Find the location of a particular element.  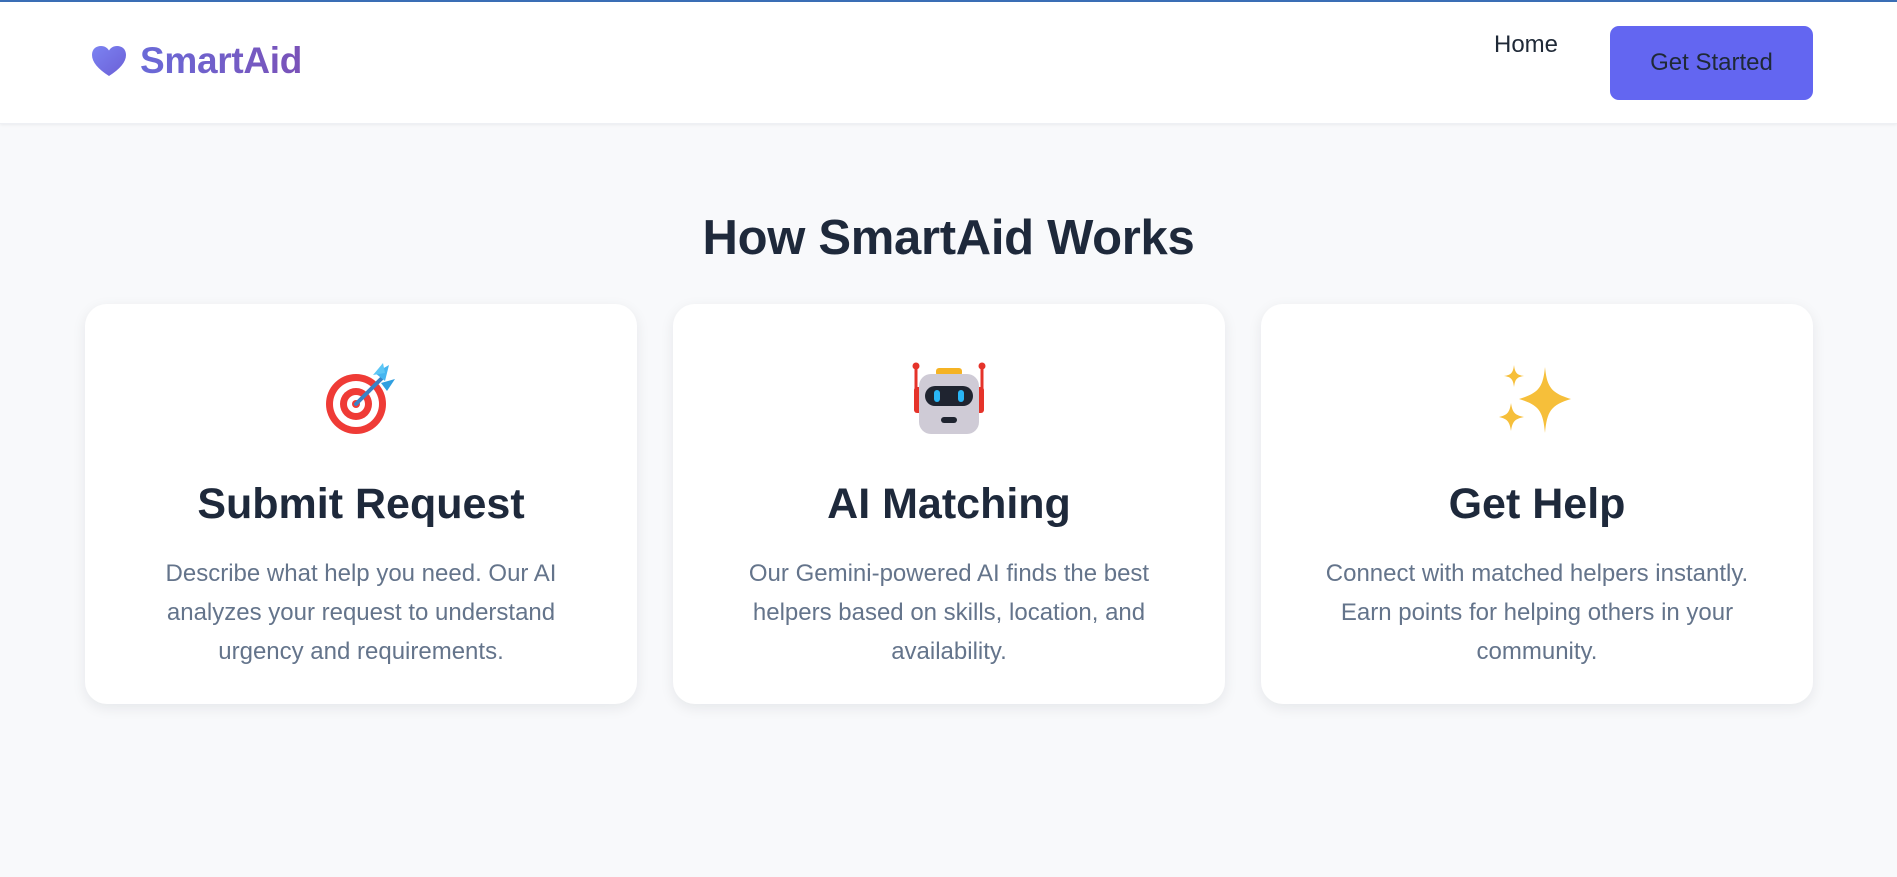

target-dart-icon is located at coordinates (361, 399).